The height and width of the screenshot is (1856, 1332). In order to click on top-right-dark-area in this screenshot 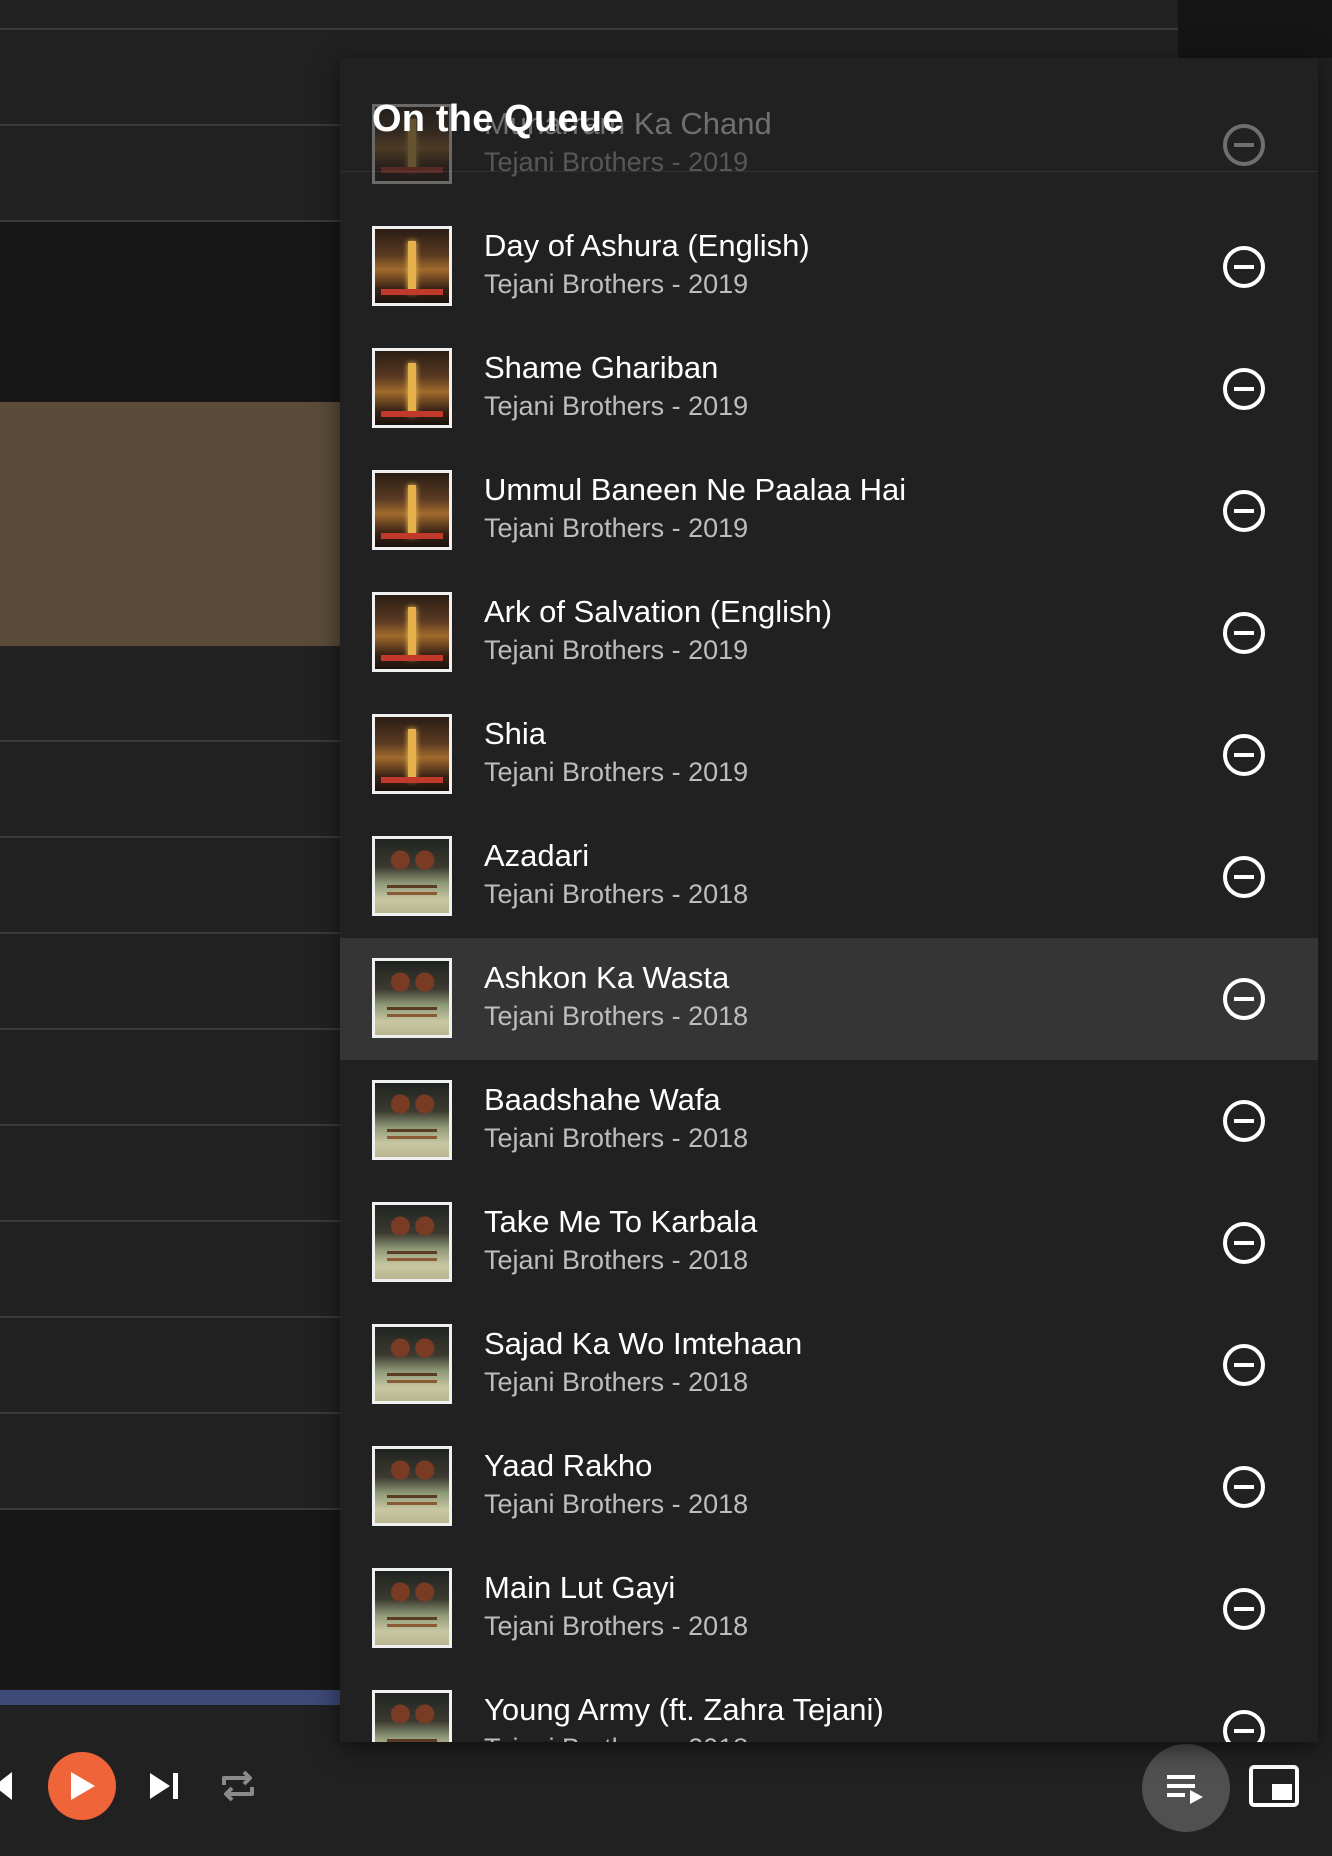, I will do `click(1255, 29)`.